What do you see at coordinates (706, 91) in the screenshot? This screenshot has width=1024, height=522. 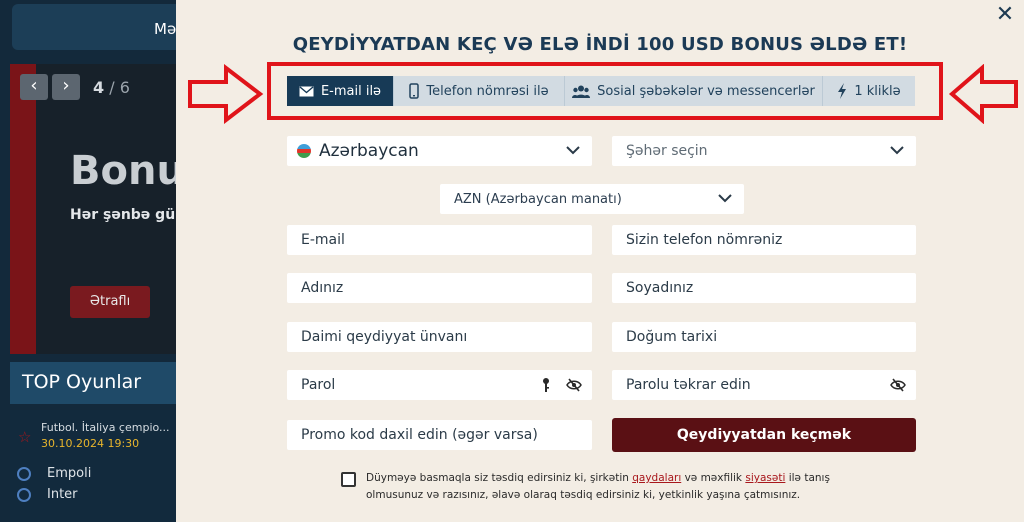 I see `tab-label: Sosial şəbəkələr və messencerlər` at bounding box center [706, 91].